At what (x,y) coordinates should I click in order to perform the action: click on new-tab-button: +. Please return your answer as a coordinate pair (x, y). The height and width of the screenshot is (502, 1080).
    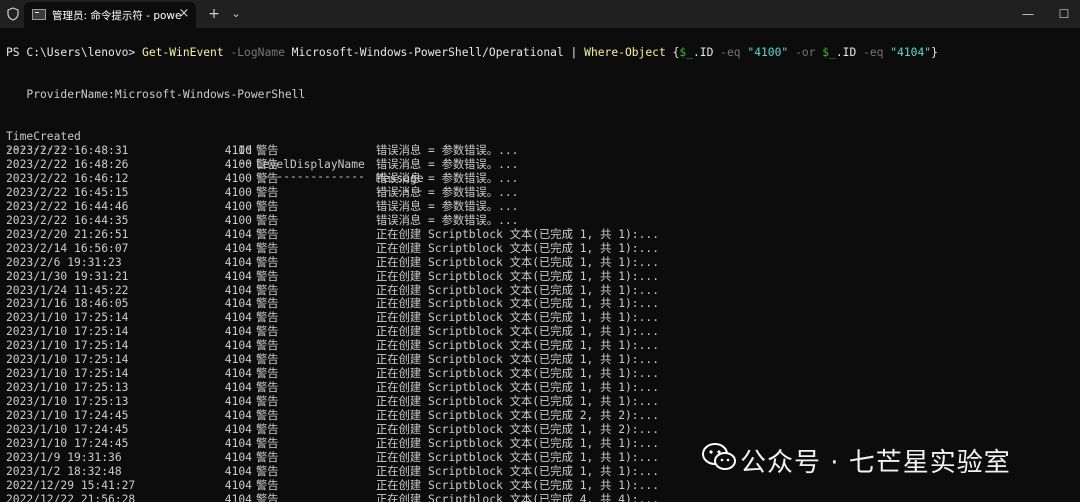
    Looking at the image, I should click on (214, 14).